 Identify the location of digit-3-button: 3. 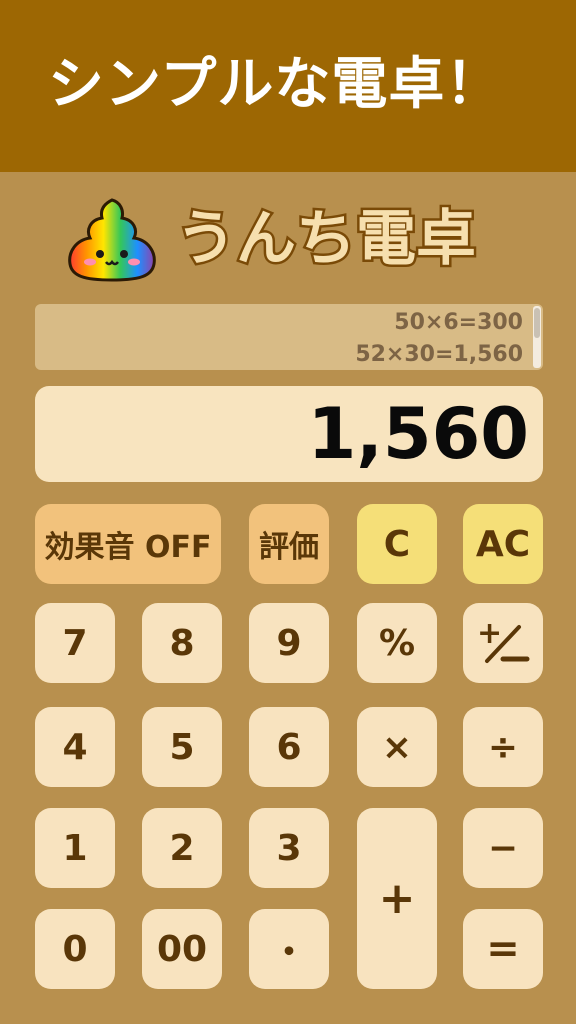
(289, 848).